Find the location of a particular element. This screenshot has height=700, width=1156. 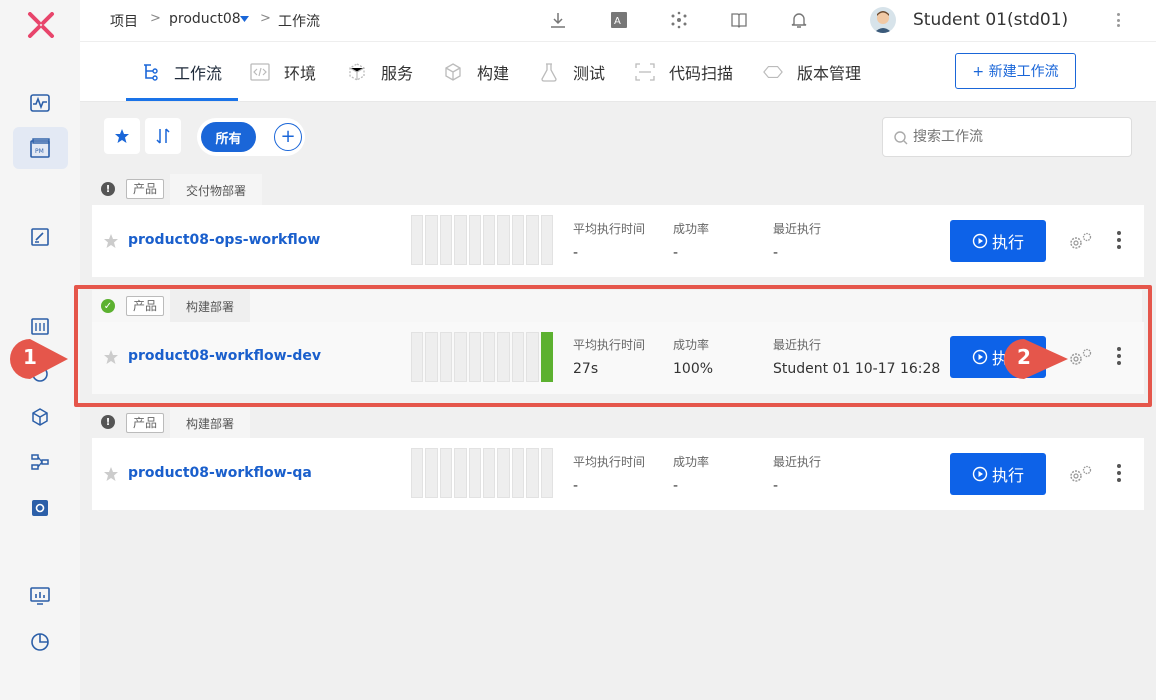

pie-chart-icon is located at coordinates (40, 641).